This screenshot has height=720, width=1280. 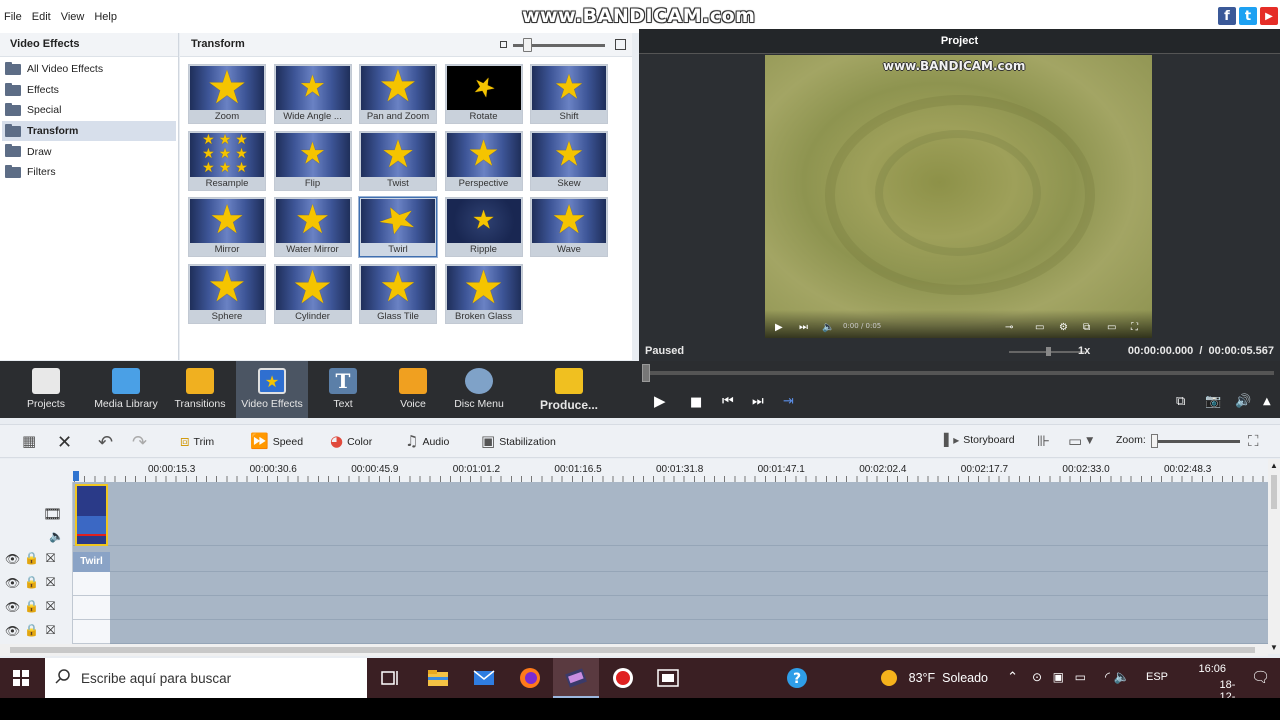 I want to click on effect-clip-twirl: Twirl, so click(x=91, y=562).